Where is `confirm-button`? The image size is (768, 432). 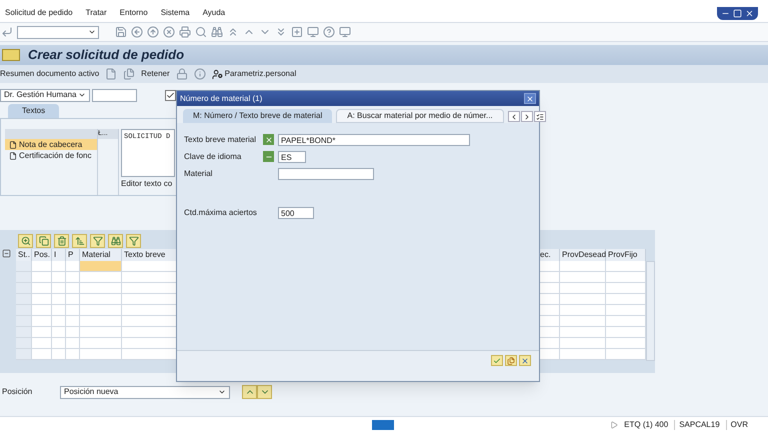
confirm-button is located at coordinates (497, 360).